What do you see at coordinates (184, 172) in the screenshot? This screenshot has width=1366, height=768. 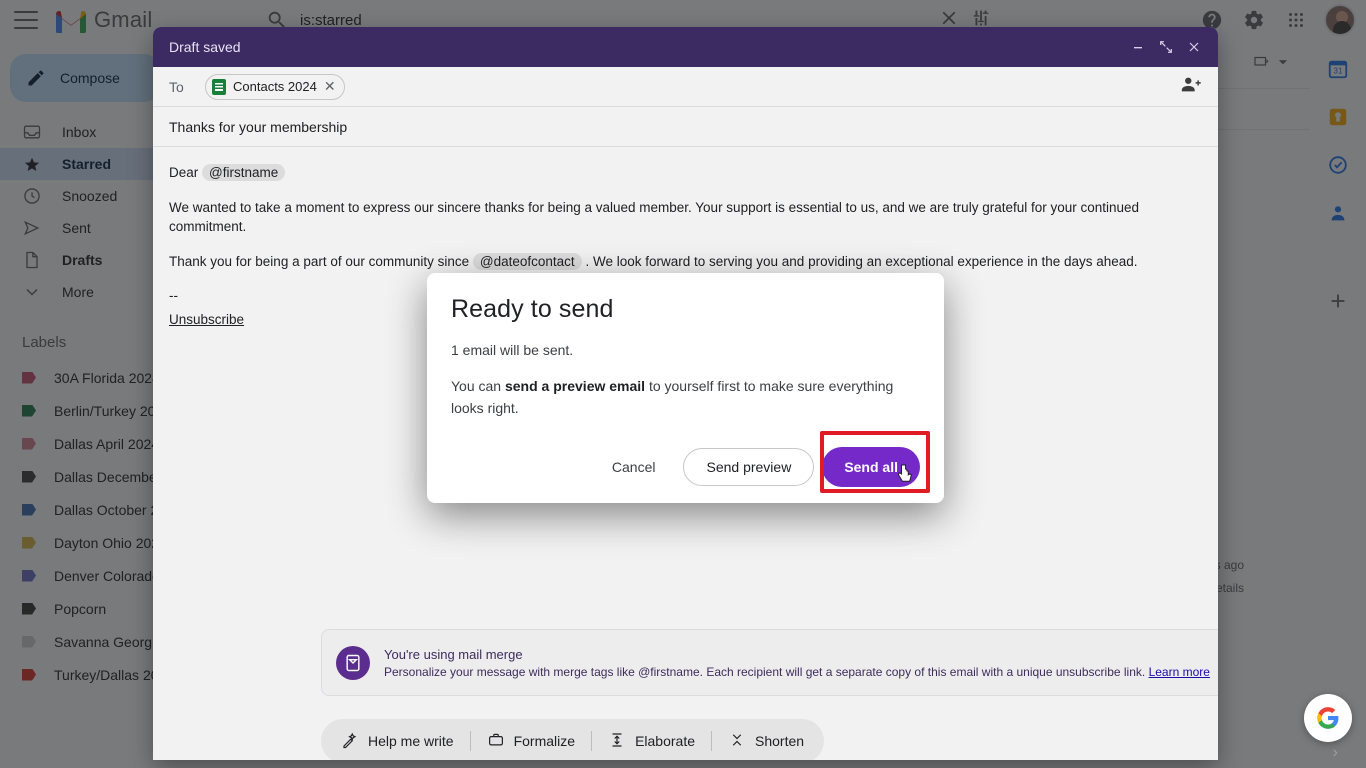 I see `greeting-prefix: Dear` at bounding box center [184, 172].